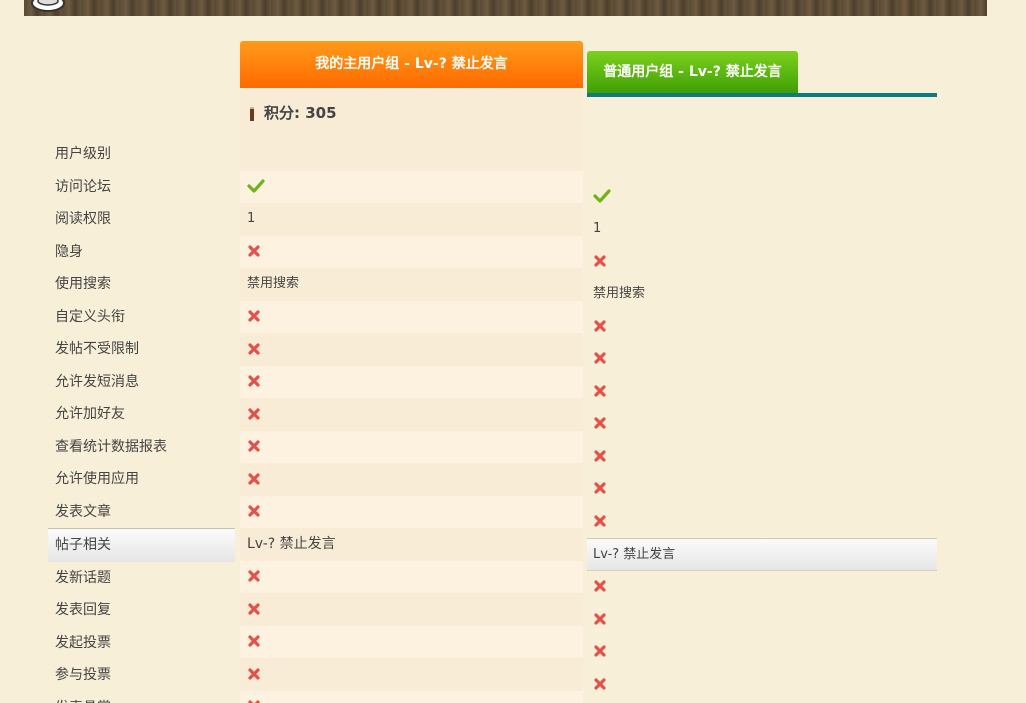 The width and height of the screenshot is (1026, 703). I want to click on permission-label: 查看统计数据报表, so click(111, 446).